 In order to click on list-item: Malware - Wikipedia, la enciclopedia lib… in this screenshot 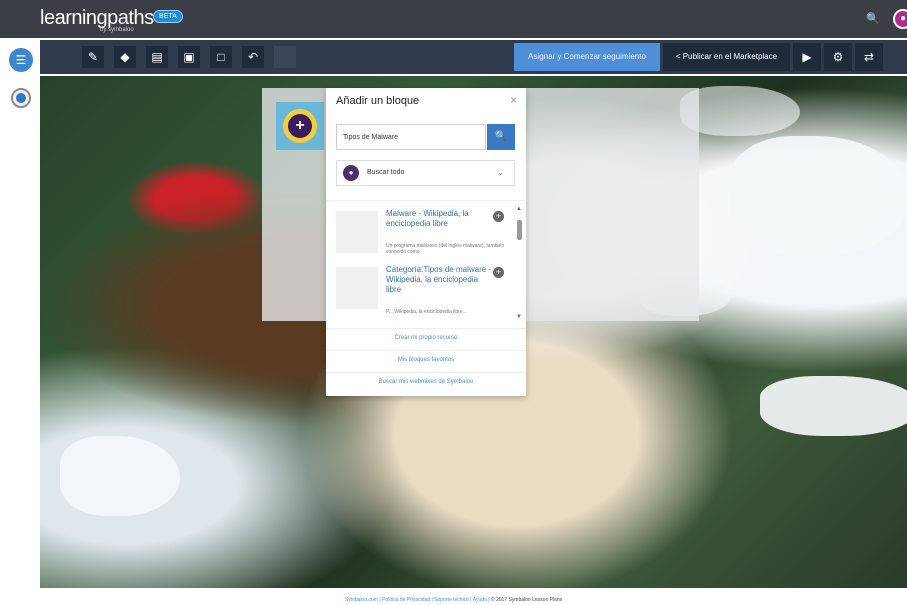, I will do `click(426, 236)`.